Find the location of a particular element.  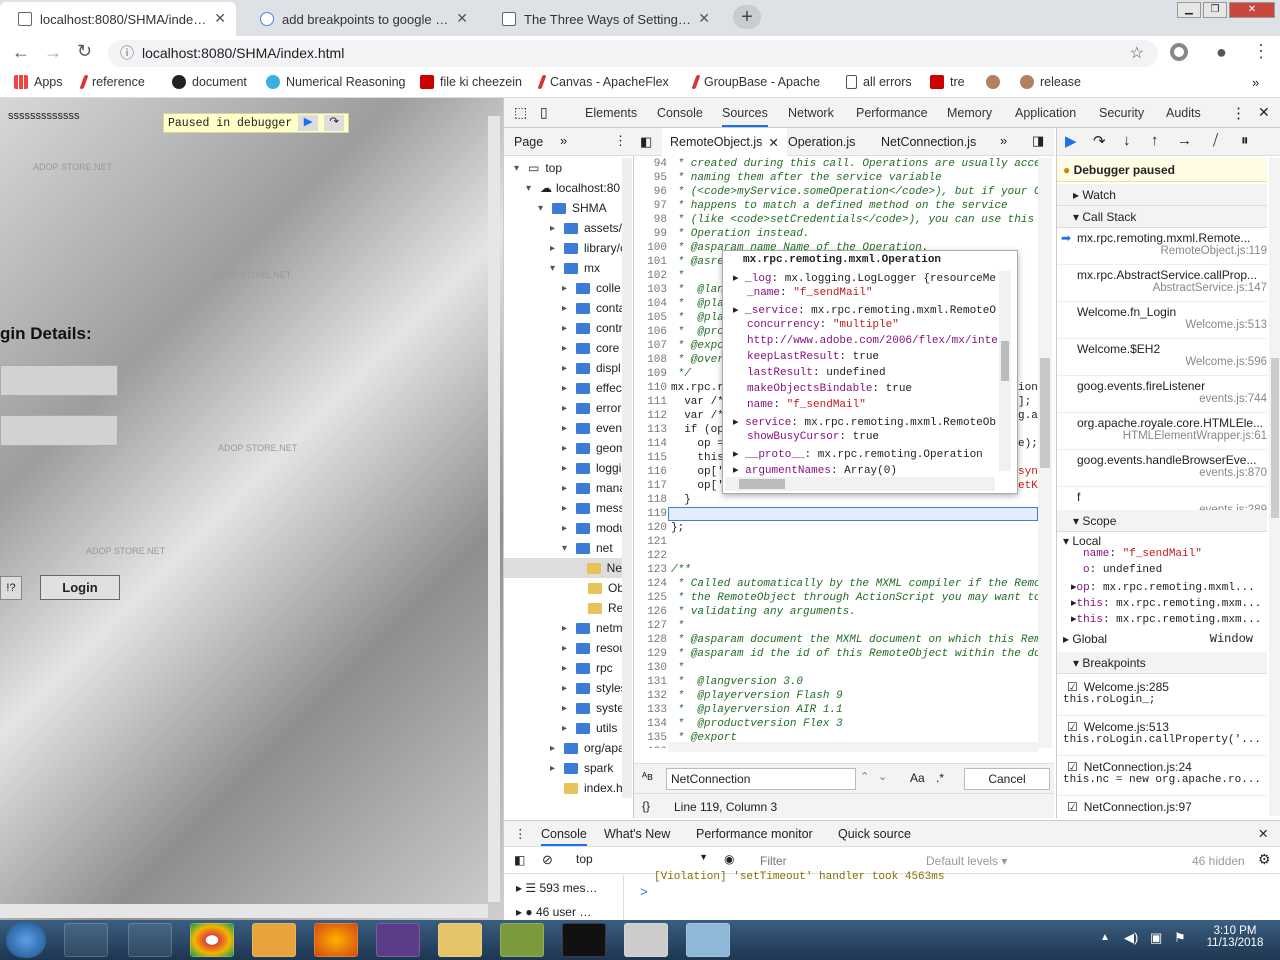

username-field is located at coordinates (59, 380).